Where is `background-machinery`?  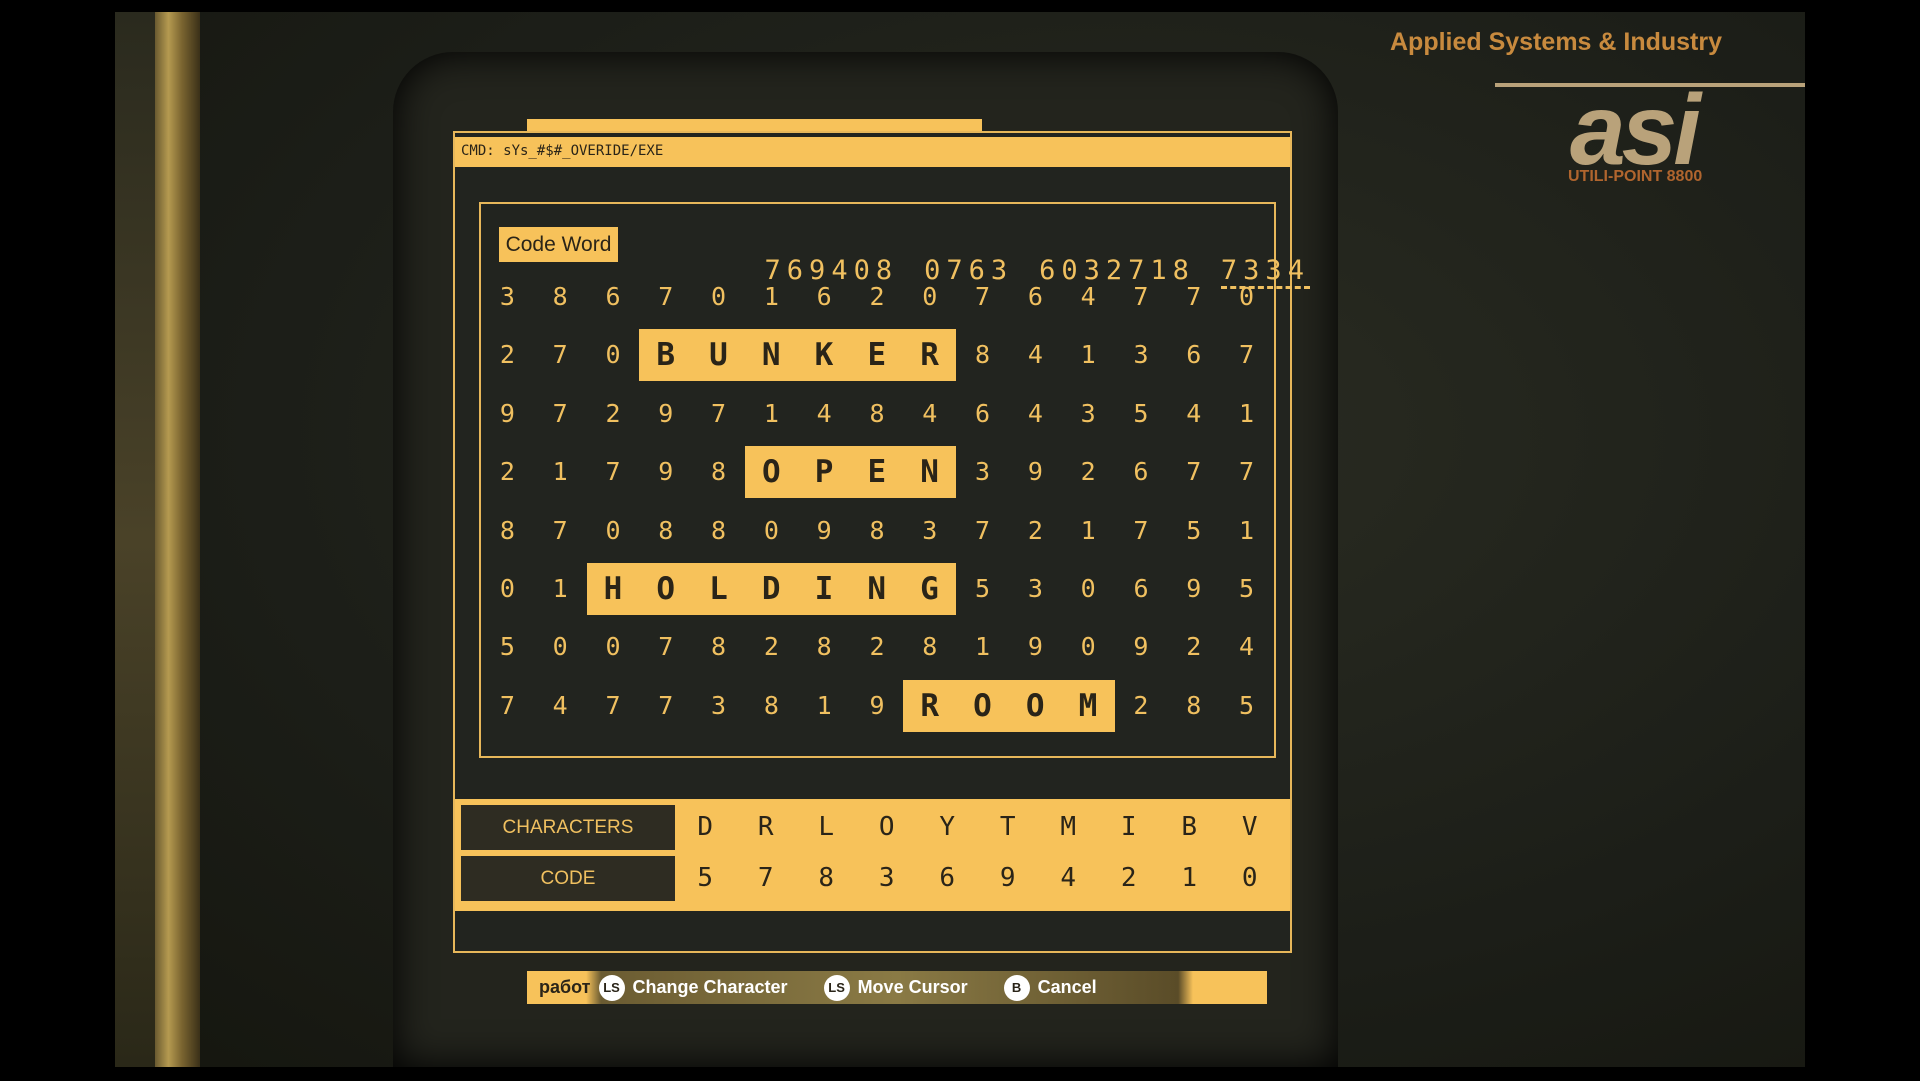 background-machinery is located at coordinates (135, 539).